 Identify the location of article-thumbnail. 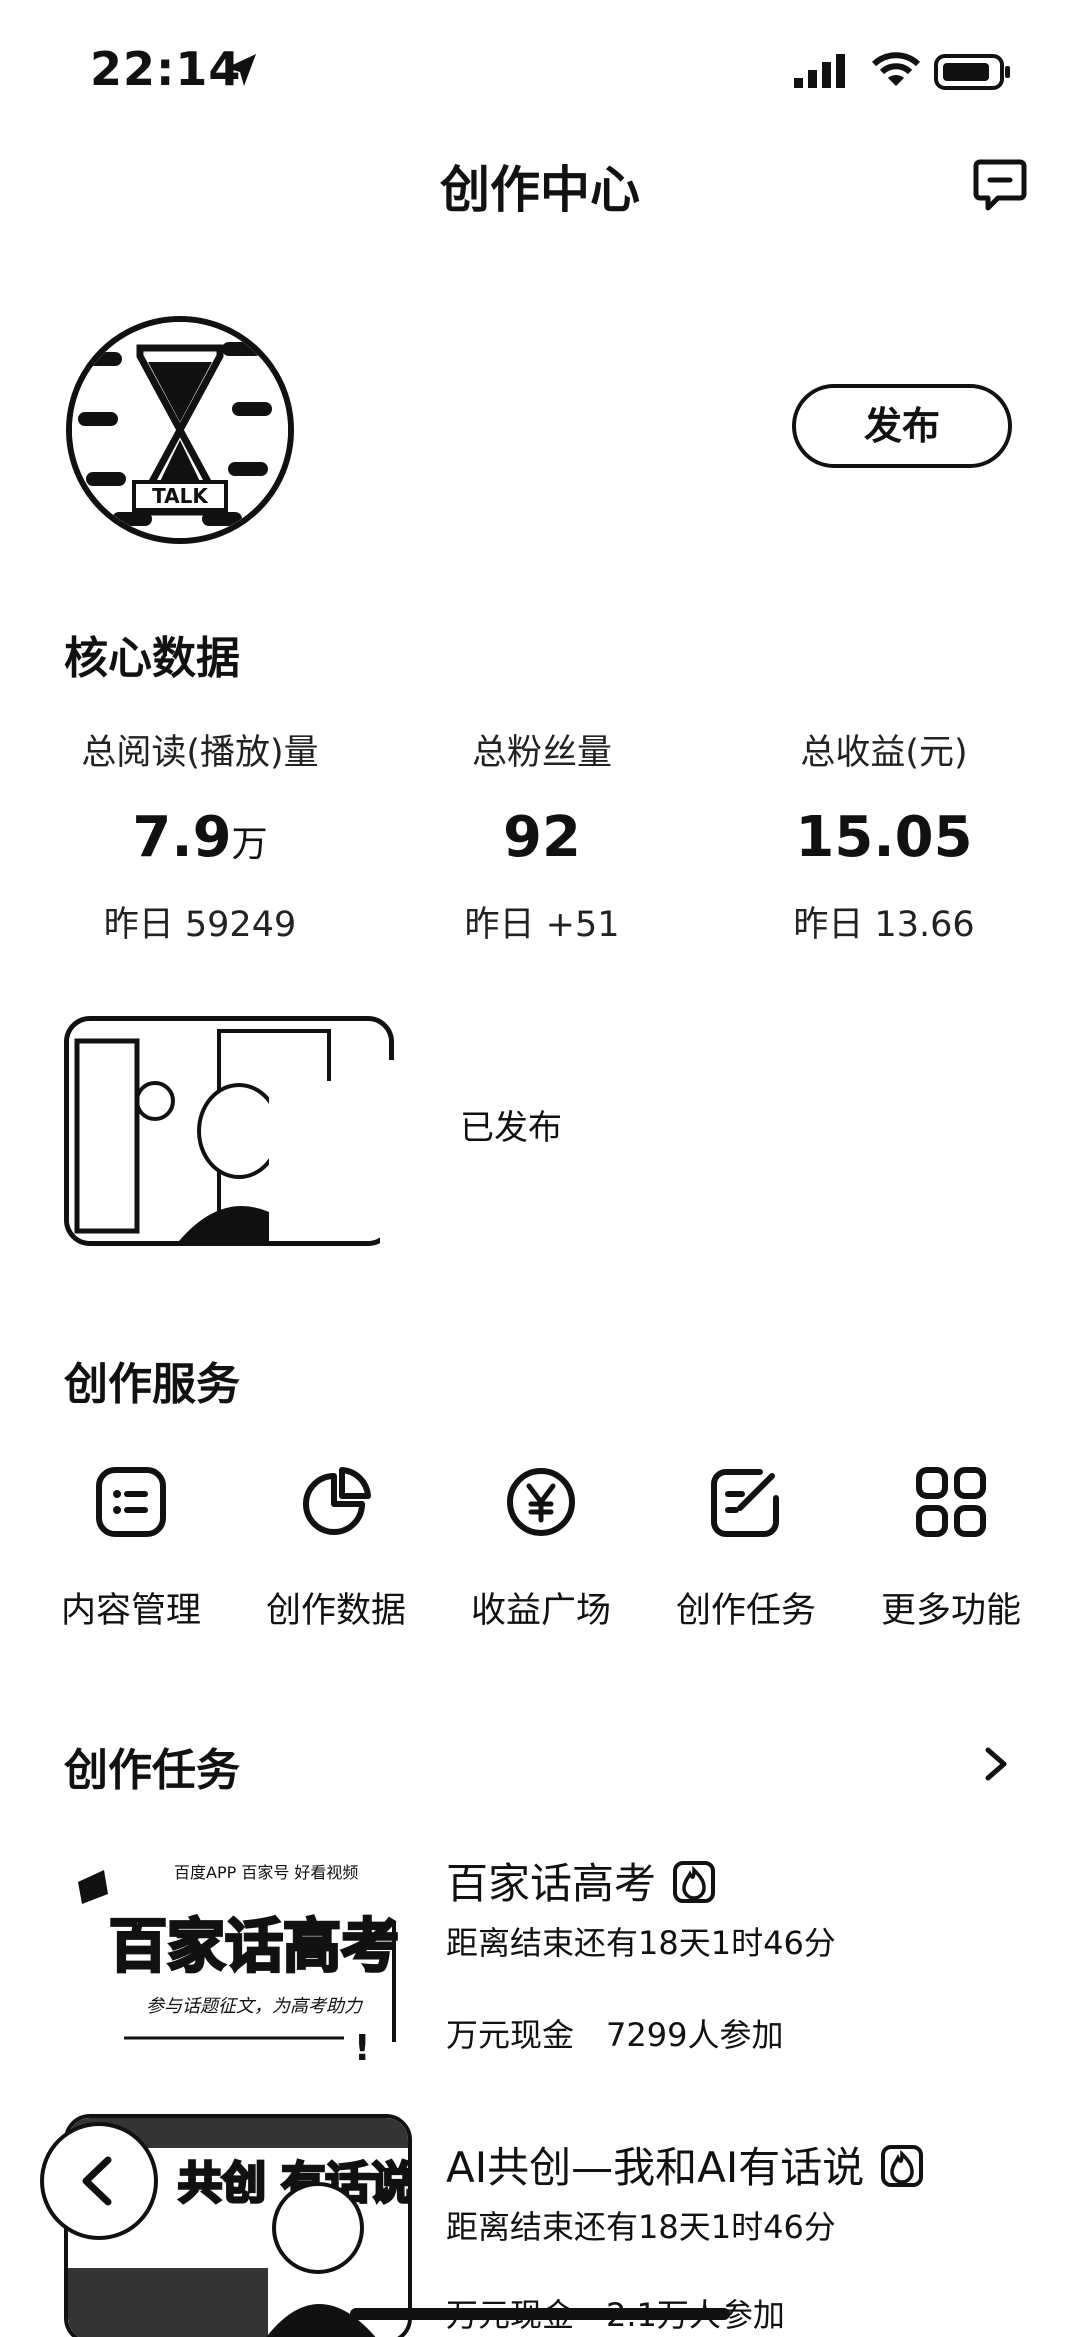
(229, 1131).